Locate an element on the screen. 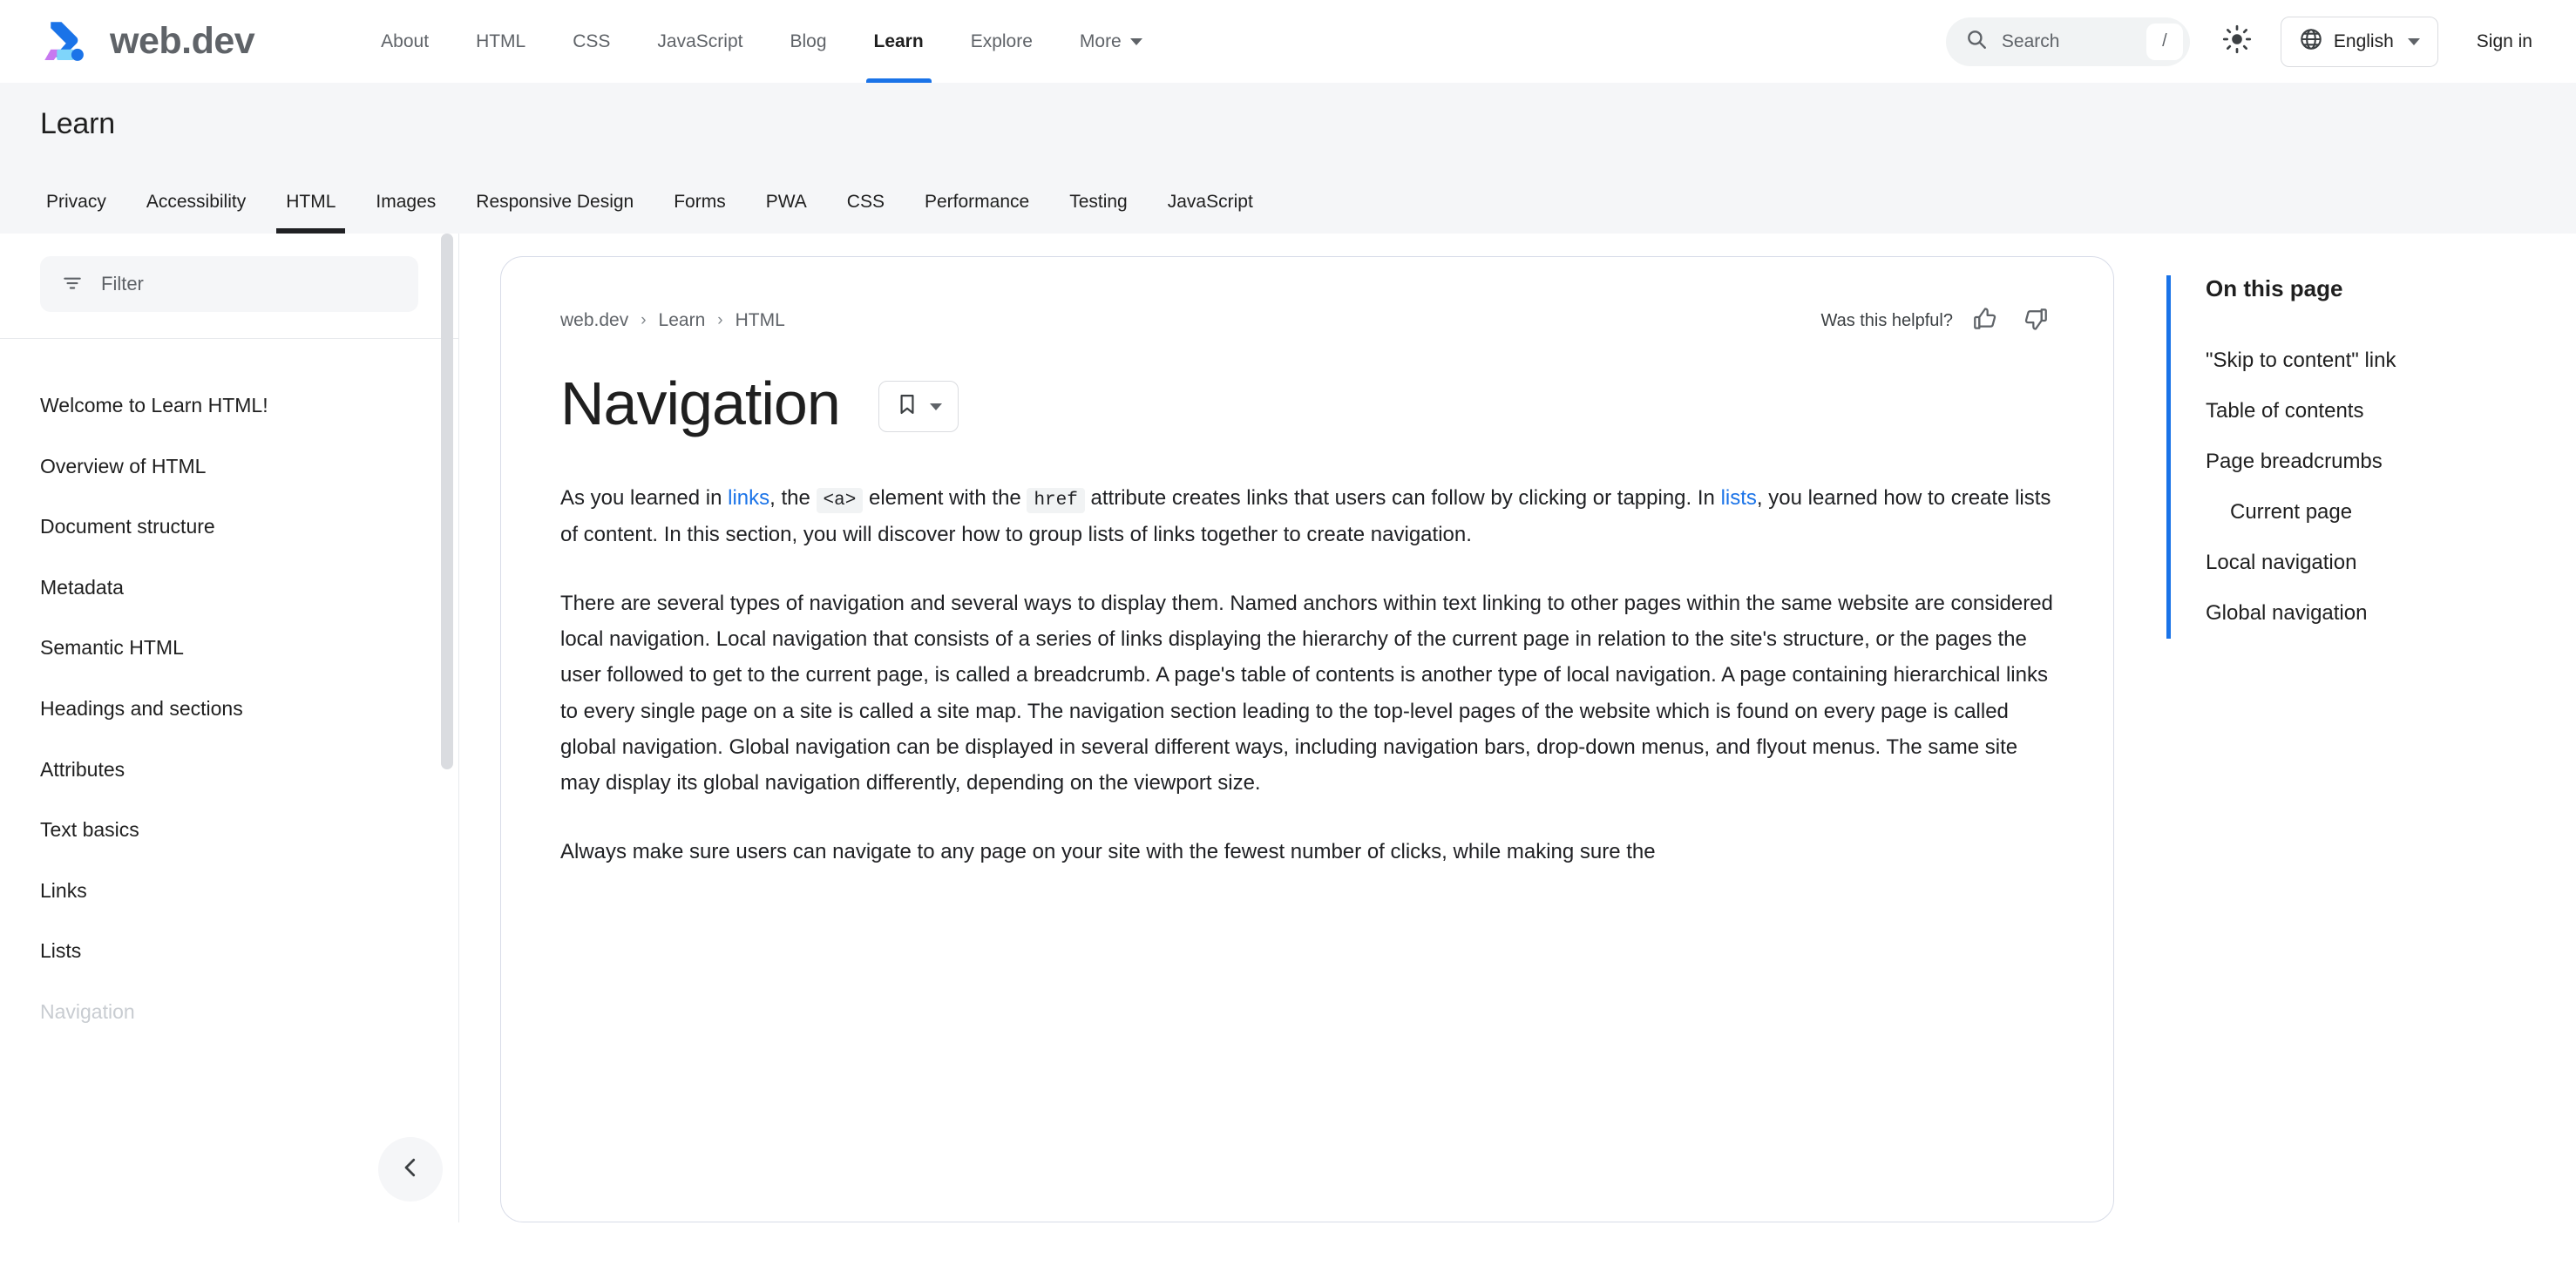 Image resolution: width=2576 pixels, height=1266 pixels. sidebar-item-semantic-html: Semantic HTML is located at coordinates (229, 648).